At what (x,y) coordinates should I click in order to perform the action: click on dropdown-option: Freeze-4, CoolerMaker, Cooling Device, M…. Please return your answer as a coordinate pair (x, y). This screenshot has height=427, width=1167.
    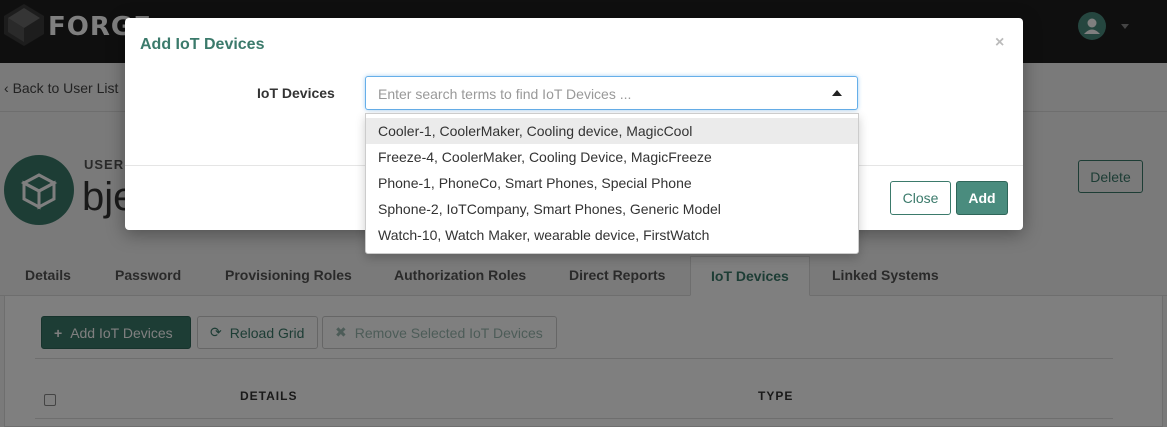
    Looking at the image, I should click on (612, 157).